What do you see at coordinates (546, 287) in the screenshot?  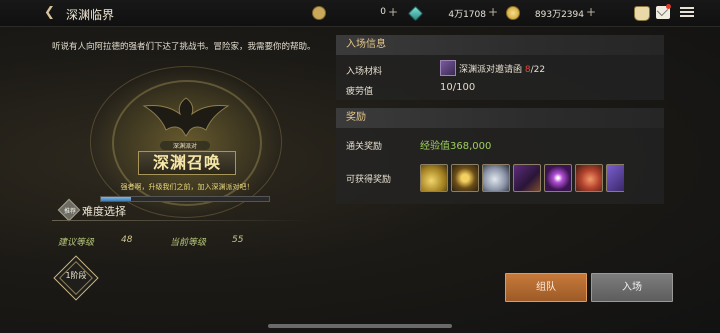 I see `team-button: 组队` at bounding box center [546, 287].